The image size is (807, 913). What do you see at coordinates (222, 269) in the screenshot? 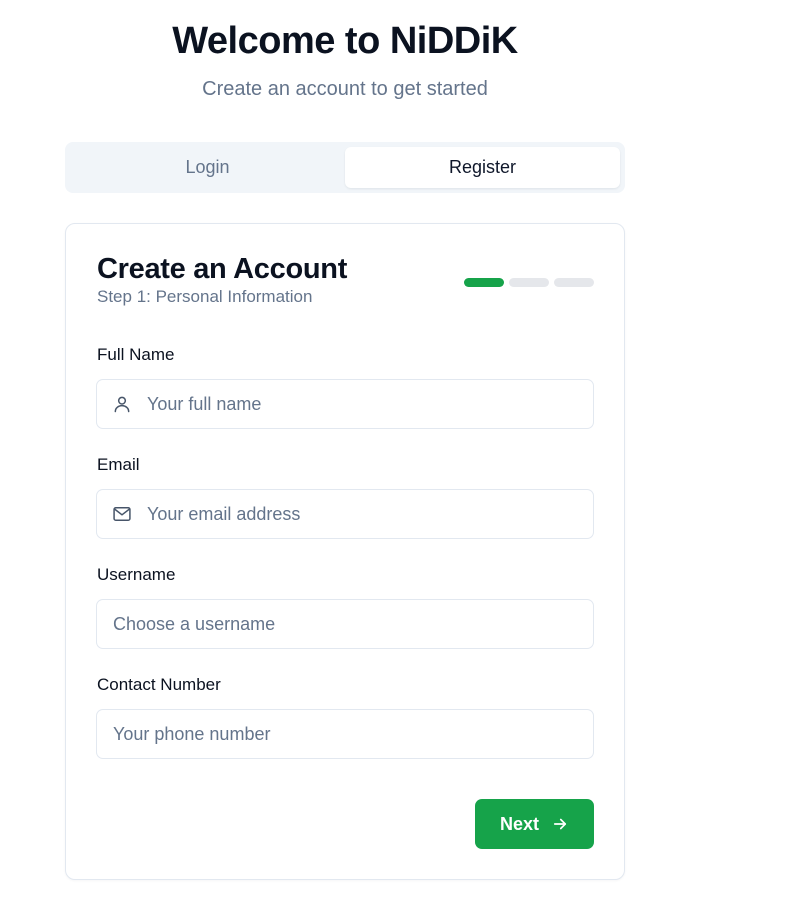
I see `card-title: Create an Account` at bounding box center [222, 269].